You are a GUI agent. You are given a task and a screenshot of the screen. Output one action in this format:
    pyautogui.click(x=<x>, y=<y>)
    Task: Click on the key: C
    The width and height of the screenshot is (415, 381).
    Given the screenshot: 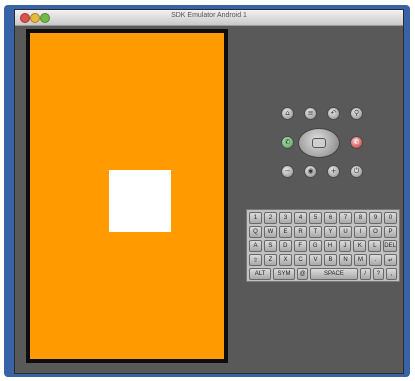 What is the action you would take?
    pyautogui.click(x=300, y=260)
    